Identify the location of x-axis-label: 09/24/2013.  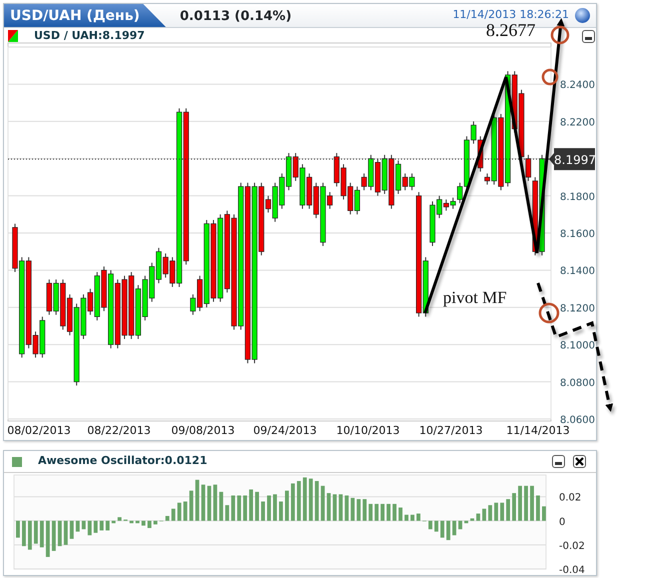
(285, 430).